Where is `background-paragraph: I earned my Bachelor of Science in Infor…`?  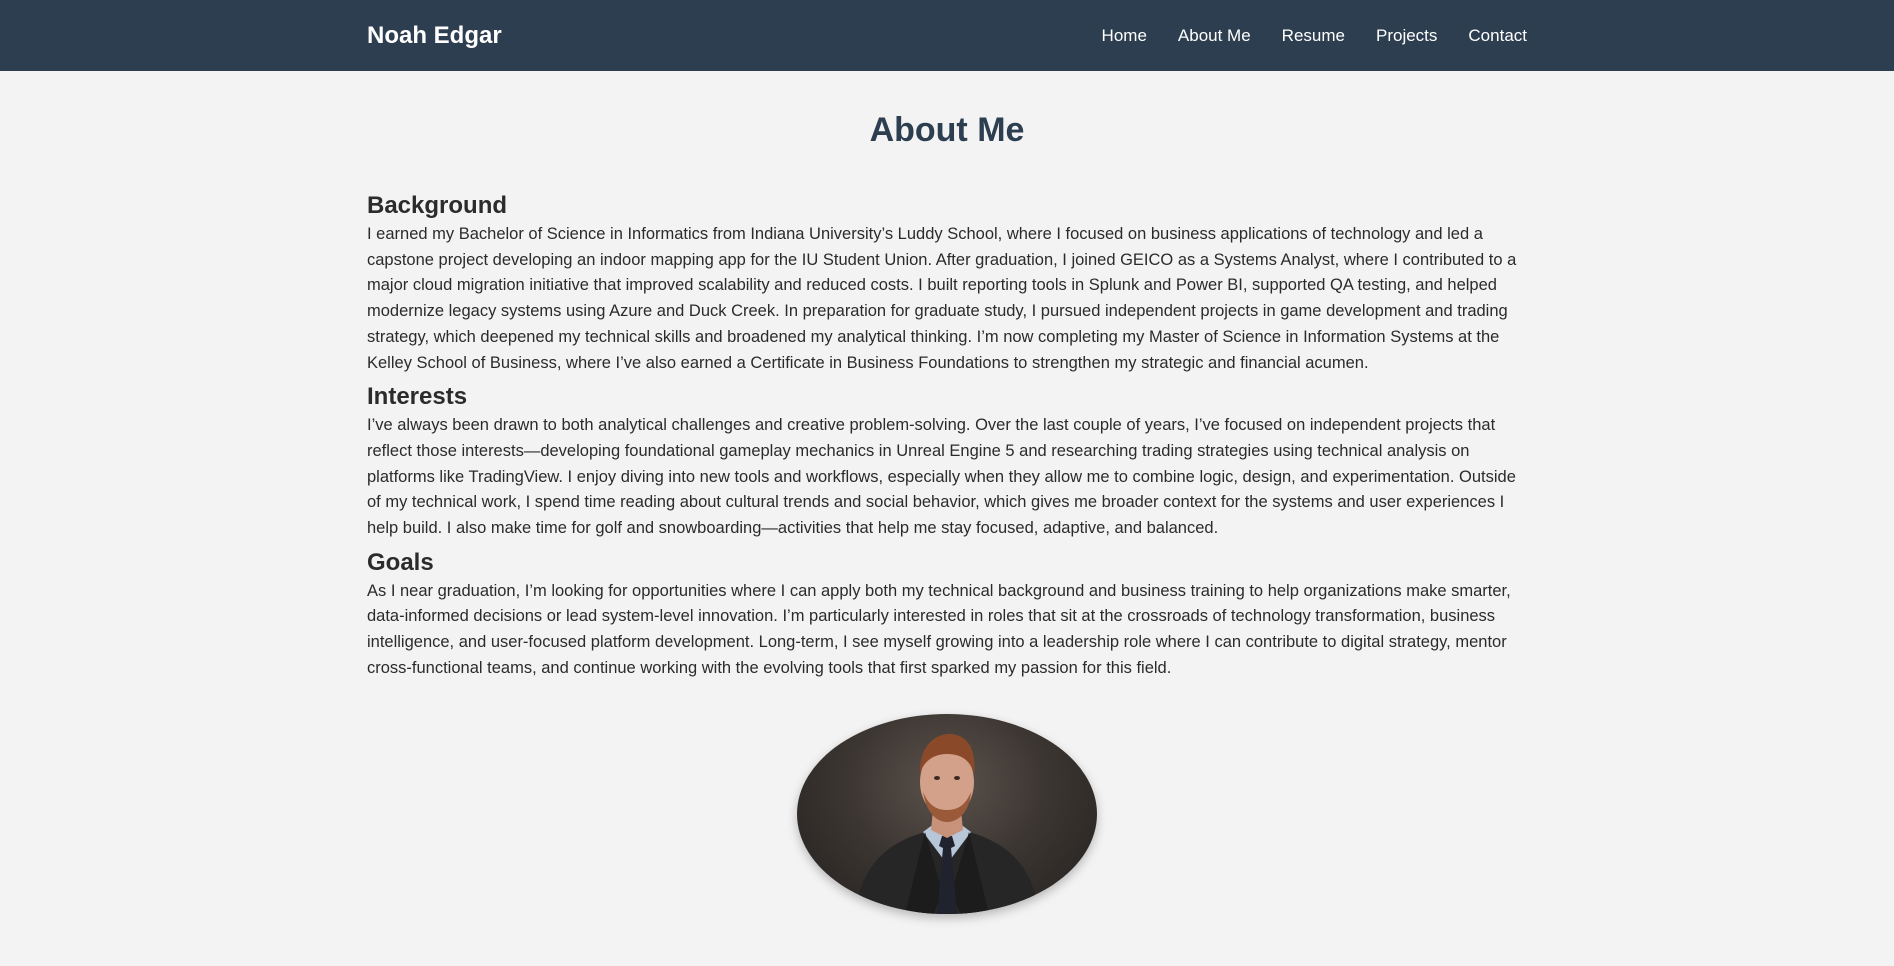
background-paragraph: I earned my Bachelor of Science in Infor… is located at coordinates (942, 298).